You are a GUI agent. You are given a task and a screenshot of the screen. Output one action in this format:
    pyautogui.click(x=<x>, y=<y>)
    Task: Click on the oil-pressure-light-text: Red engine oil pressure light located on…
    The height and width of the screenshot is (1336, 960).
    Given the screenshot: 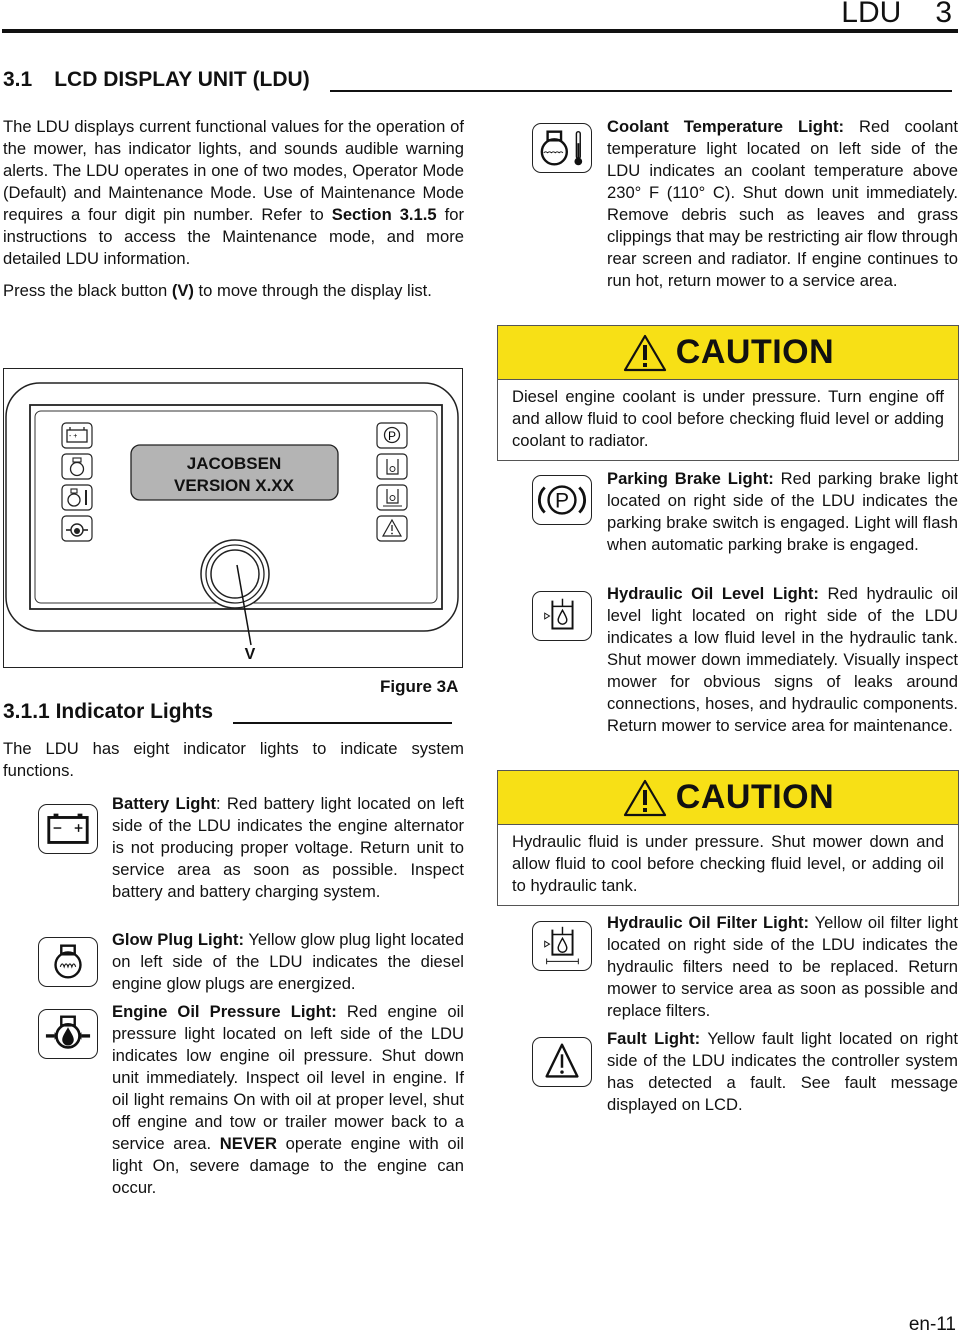 What is the action you would take?
    pyautogui.click(x=288, y=1077)
    